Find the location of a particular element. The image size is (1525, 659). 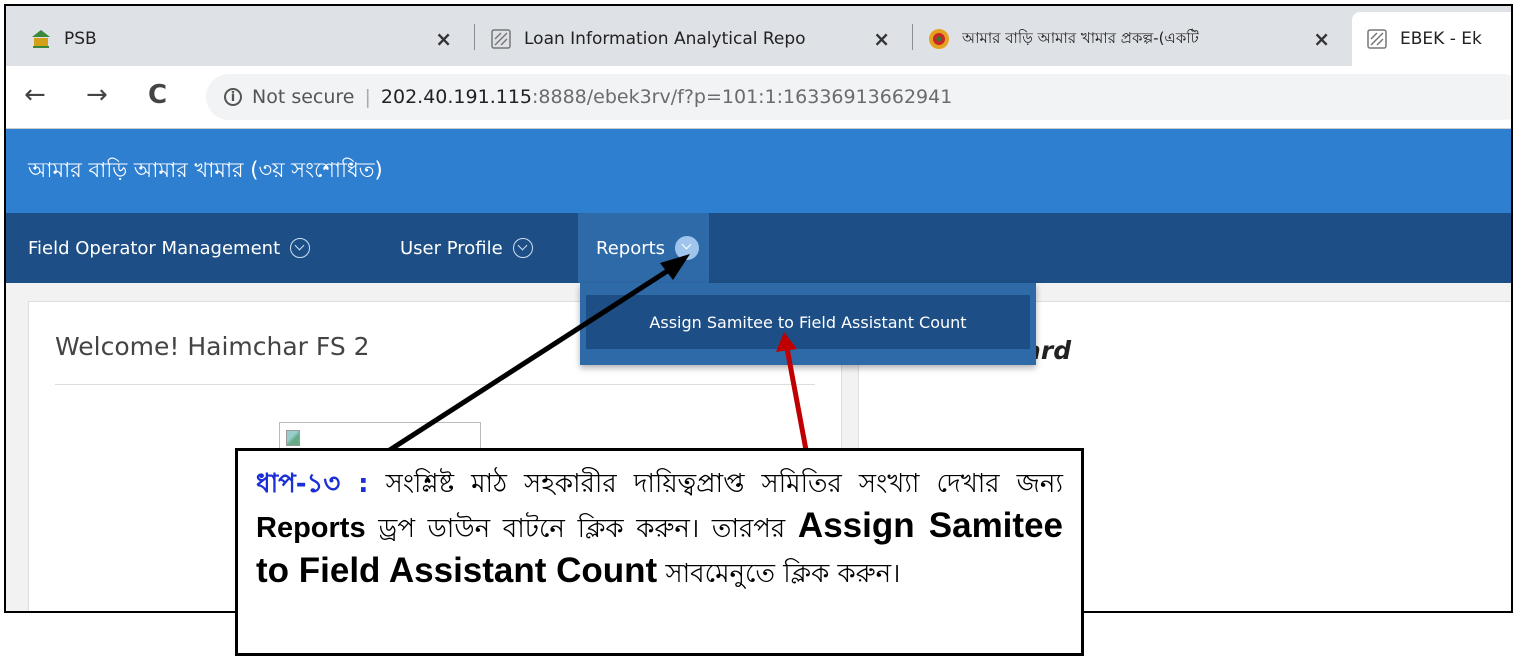

url-host: 202.40.191.115 is located at coordinates (456, 97).